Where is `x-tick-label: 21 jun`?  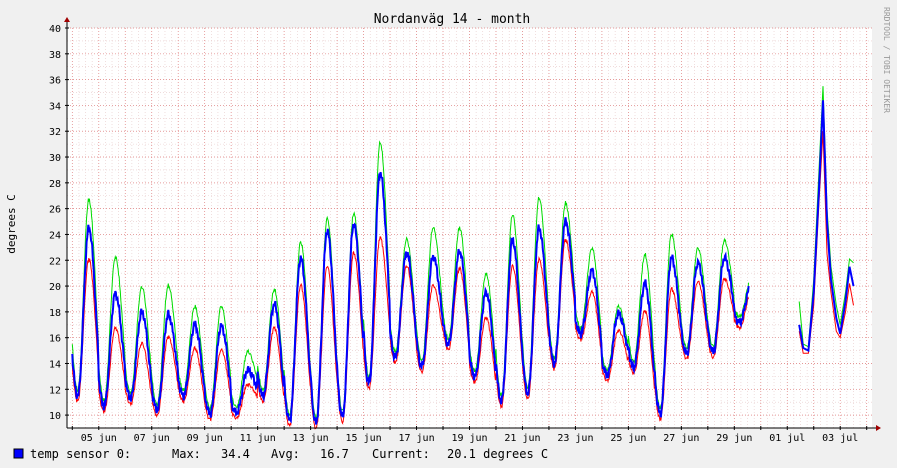
x-tick-label: 21 jun is located at coordinates (522, 438).